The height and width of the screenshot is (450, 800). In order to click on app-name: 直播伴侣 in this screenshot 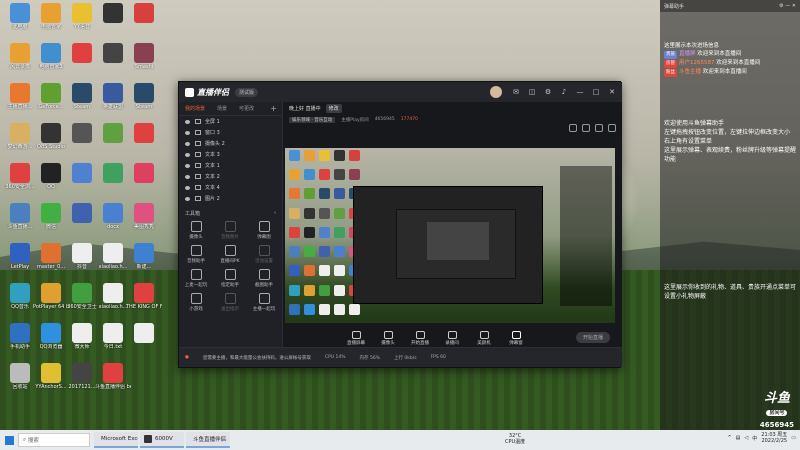, I will do `click(213, 92)`.